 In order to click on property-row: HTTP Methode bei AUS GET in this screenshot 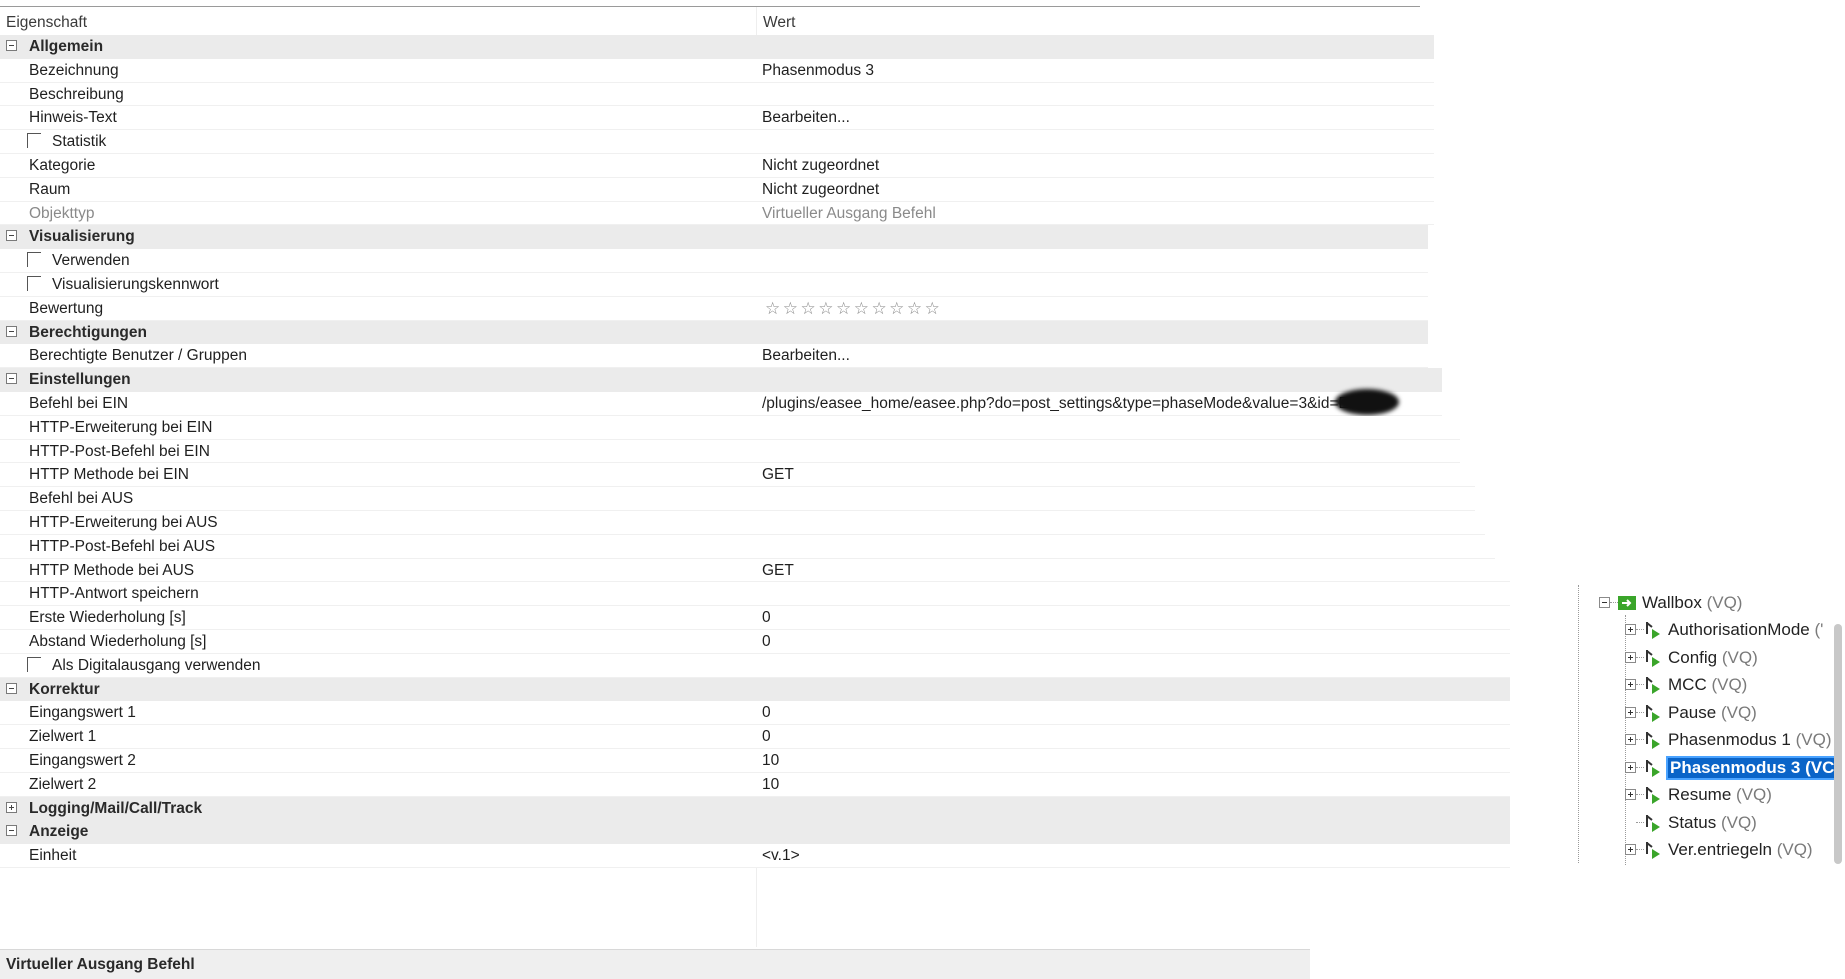, I will do `click(756, 570)`.